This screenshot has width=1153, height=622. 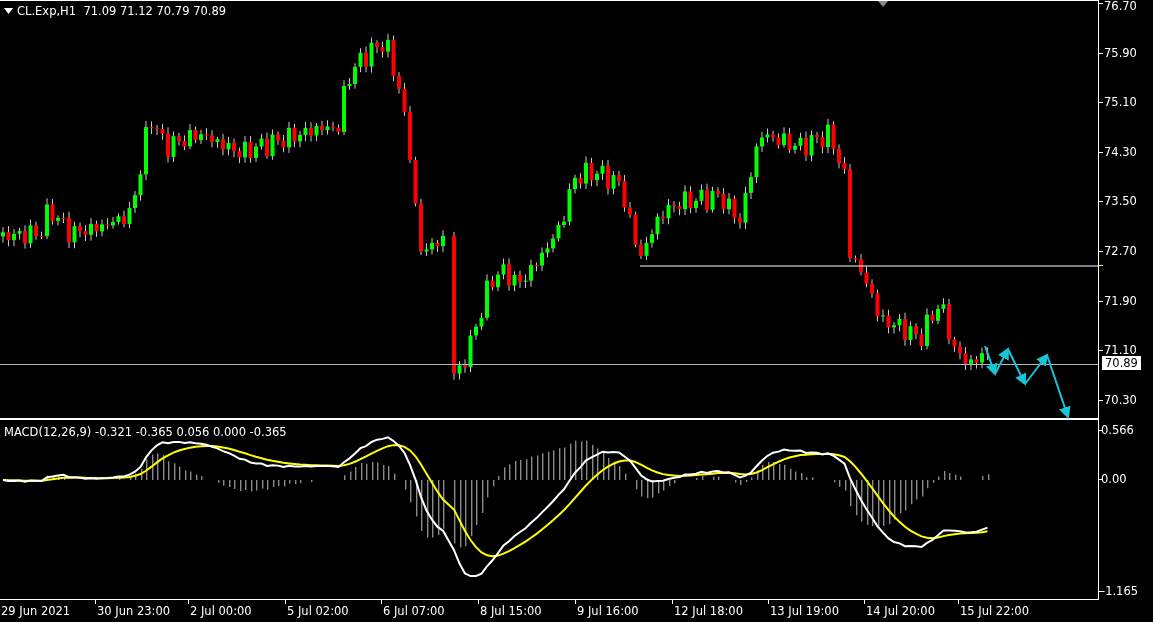 I want to click on price-label: 70.30, so click(x=1120, y=400).